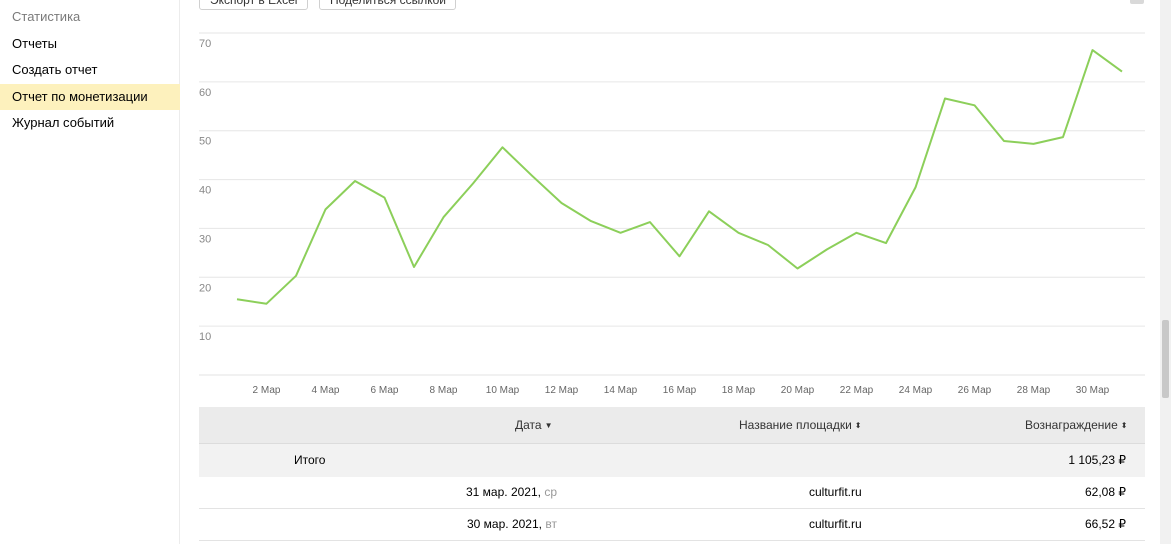 This screenshot has height=544, width=1171. What do you see at coordinates (1105, 524) in the screenshot?
I see `row-reward: 66,52 ₽` at bounding box center [1105, 524].